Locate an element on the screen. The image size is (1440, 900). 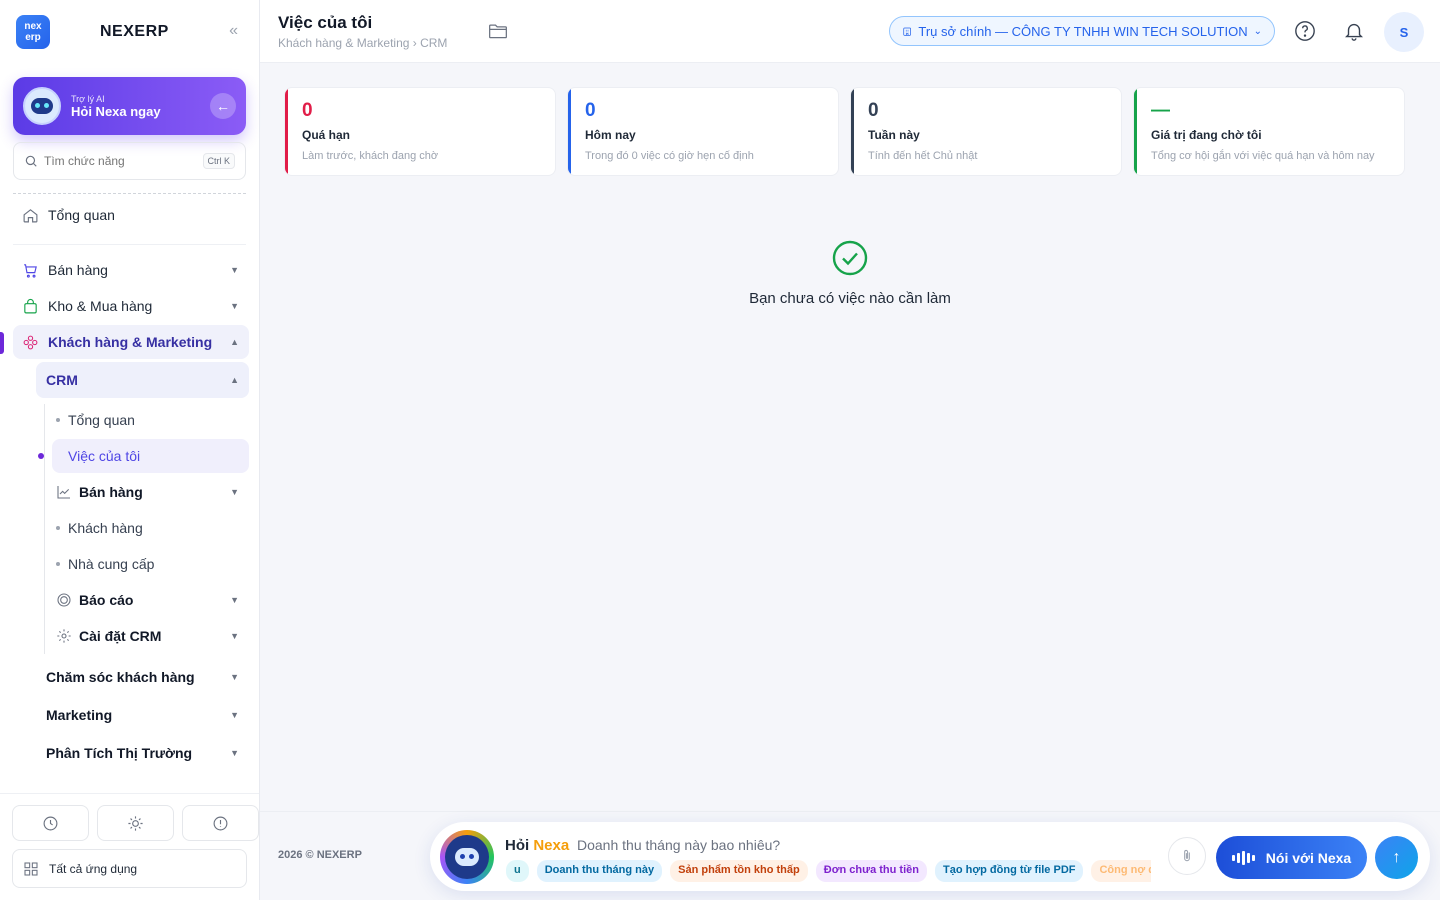
crm-overview-label: Tổng quan is located at coordinates (101, 420).